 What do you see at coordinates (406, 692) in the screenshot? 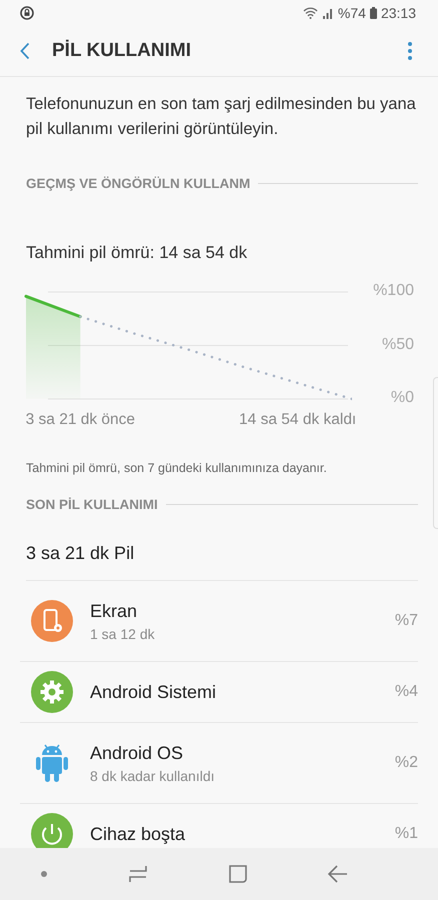
I see `item-percent: %4` at bounding box center [406, 692].